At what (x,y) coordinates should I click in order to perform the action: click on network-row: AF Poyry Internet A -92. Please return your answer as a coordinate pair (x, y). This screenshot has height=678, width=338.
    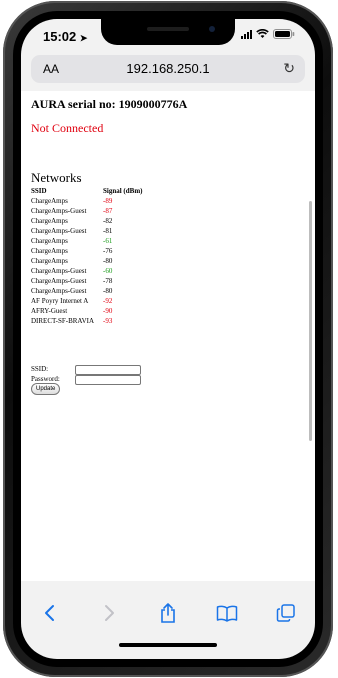
    Looking at the image, I should click on (86, 301).